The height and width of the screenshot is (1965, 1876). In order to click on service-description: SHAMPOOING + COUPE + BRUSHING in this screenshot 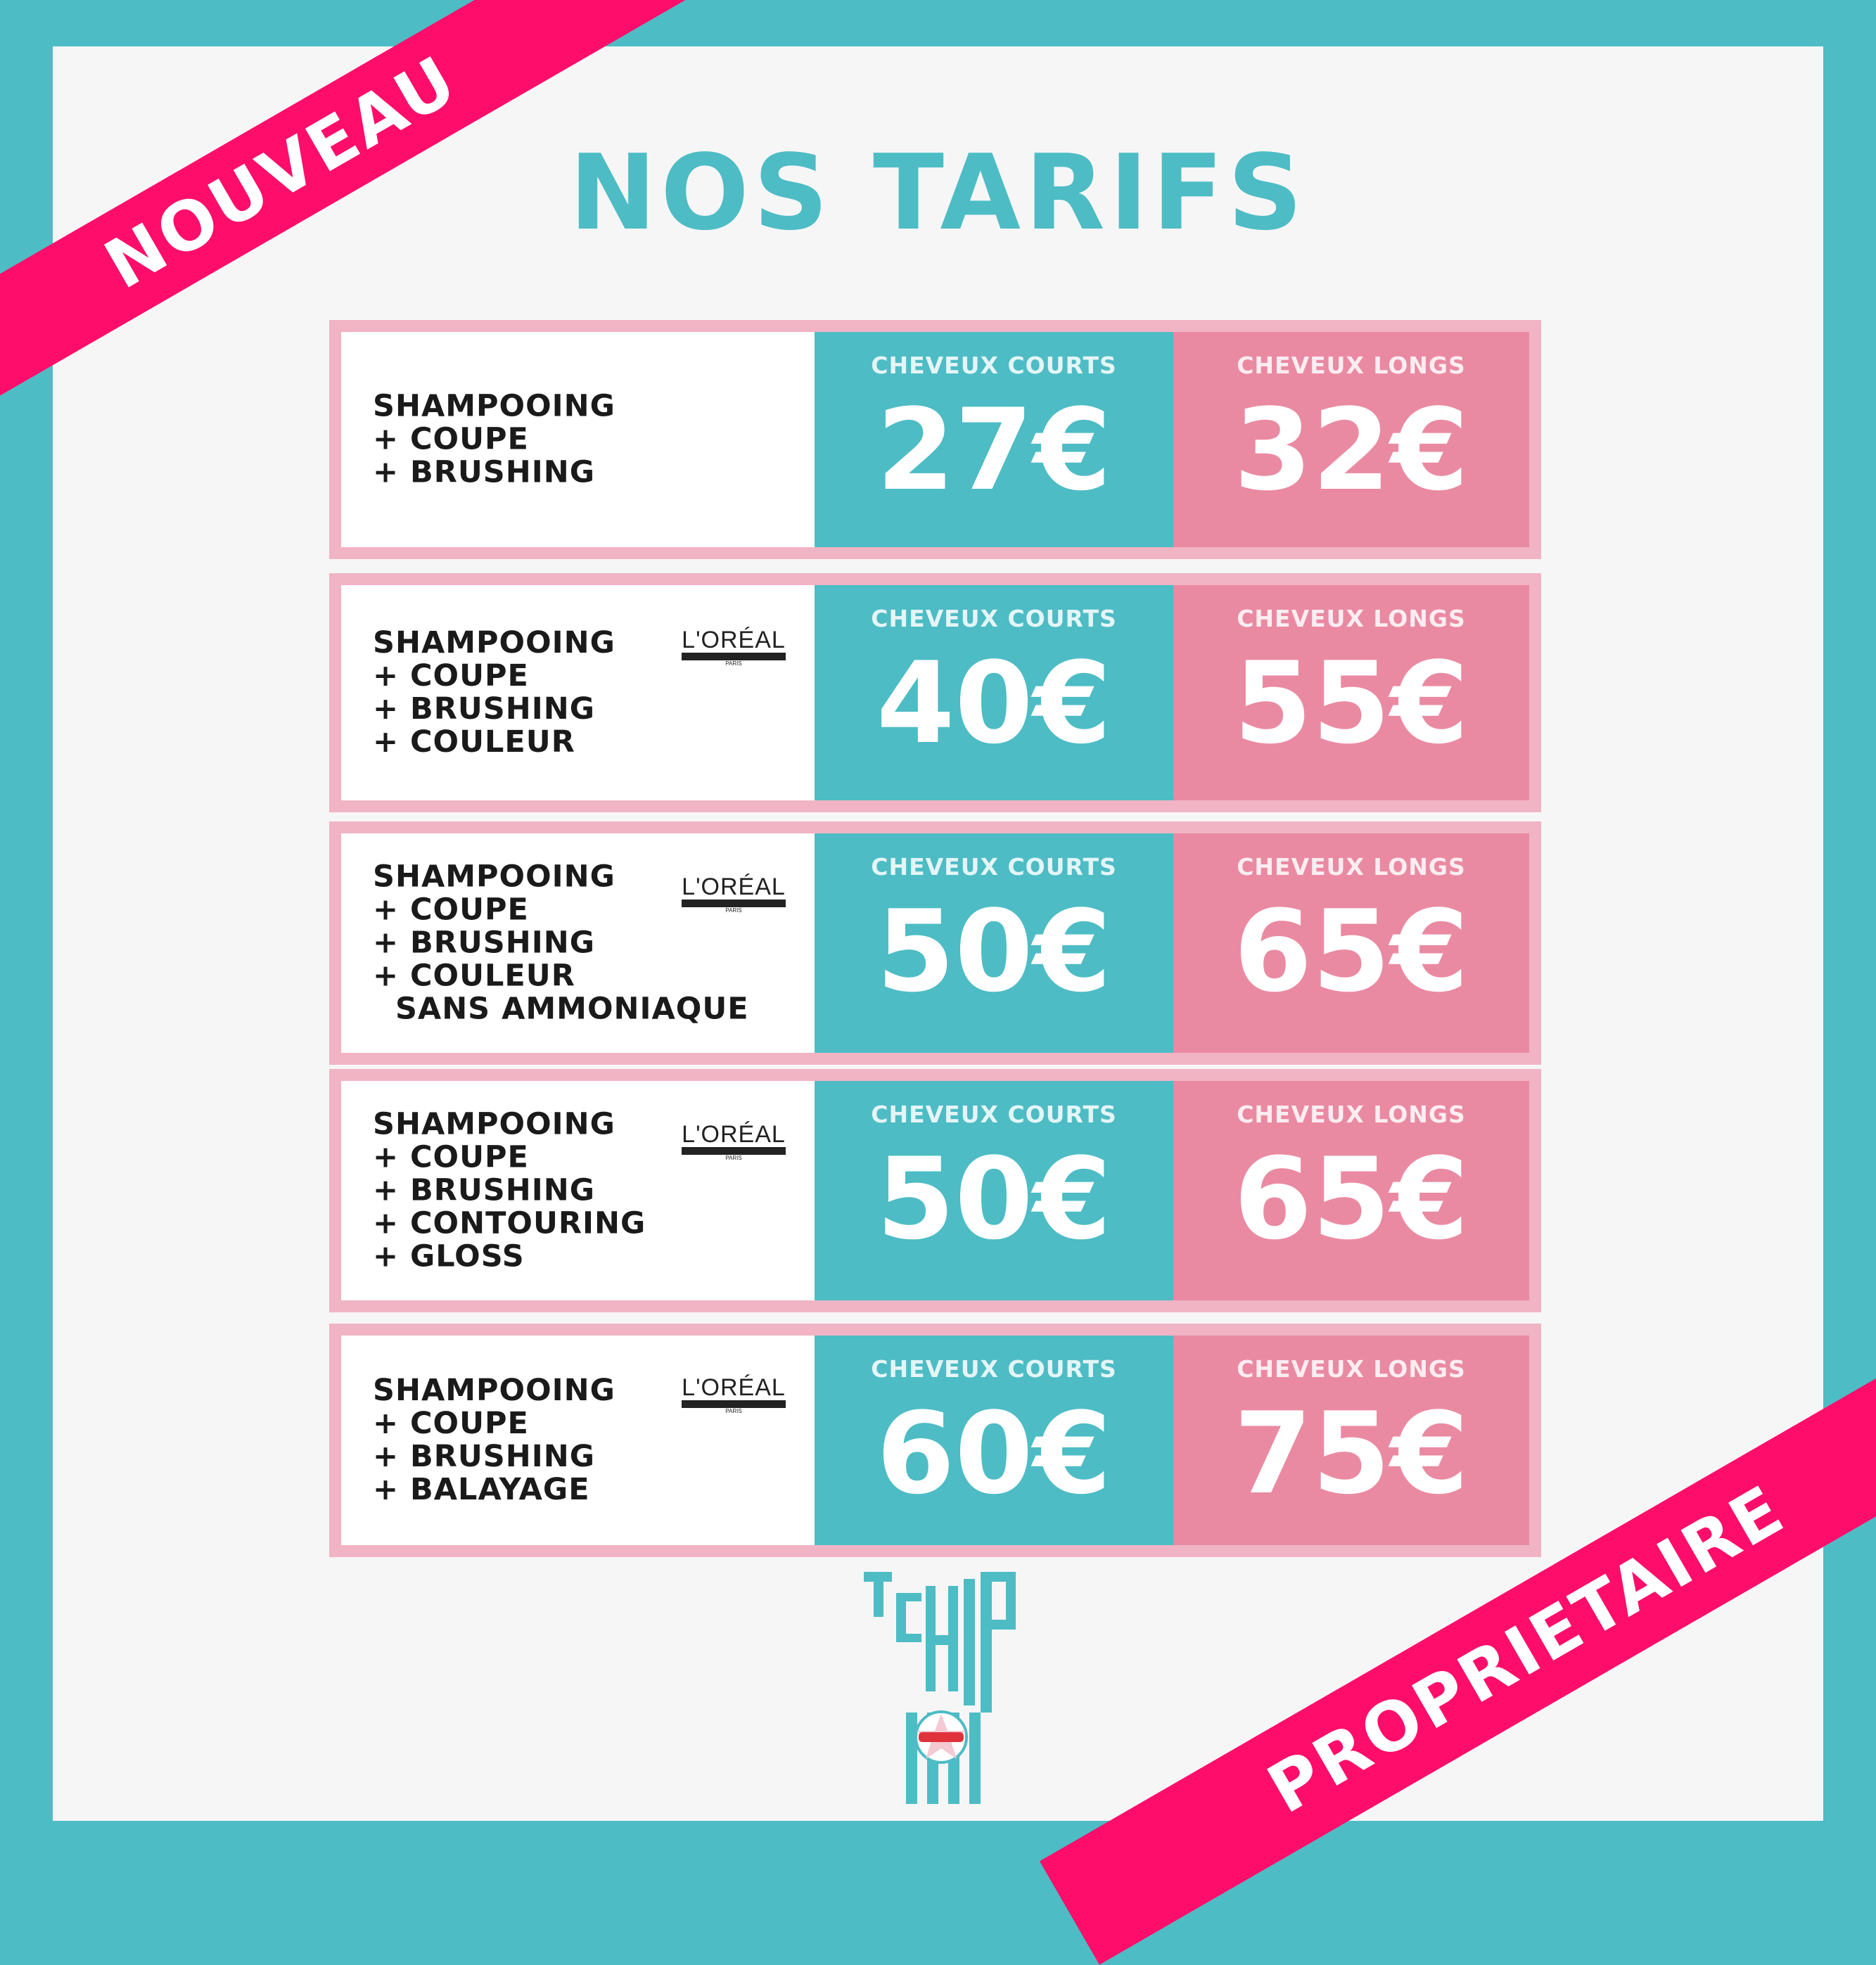, I will do `click(578, 439)`.